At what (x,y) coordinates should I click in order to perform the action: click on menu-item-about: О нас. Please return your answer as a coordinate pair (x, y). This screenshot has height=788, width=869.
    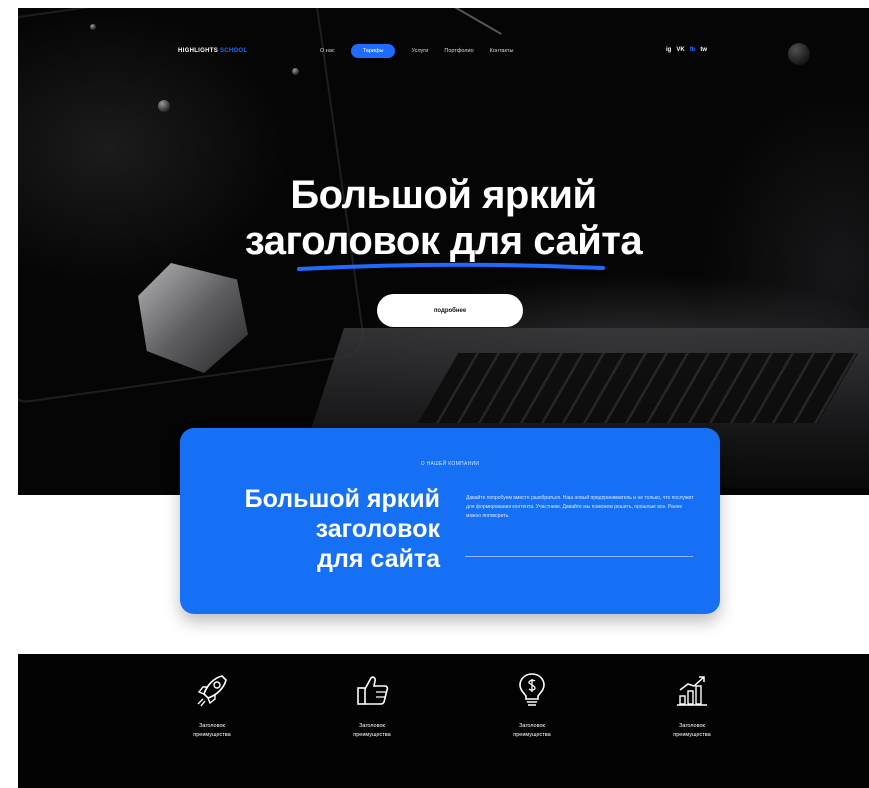
    Looking at the image, I should click on (327, 51).